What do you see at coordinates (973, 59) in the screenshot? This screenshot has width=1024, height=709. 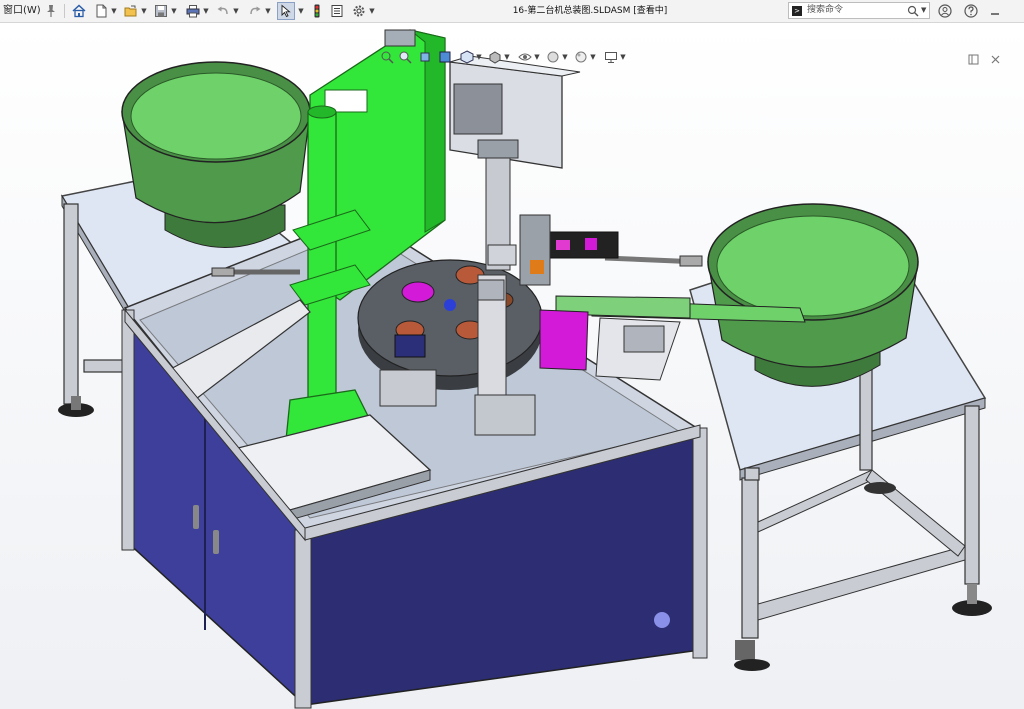 I see `restore-icon` at bounding box center [973, 59].